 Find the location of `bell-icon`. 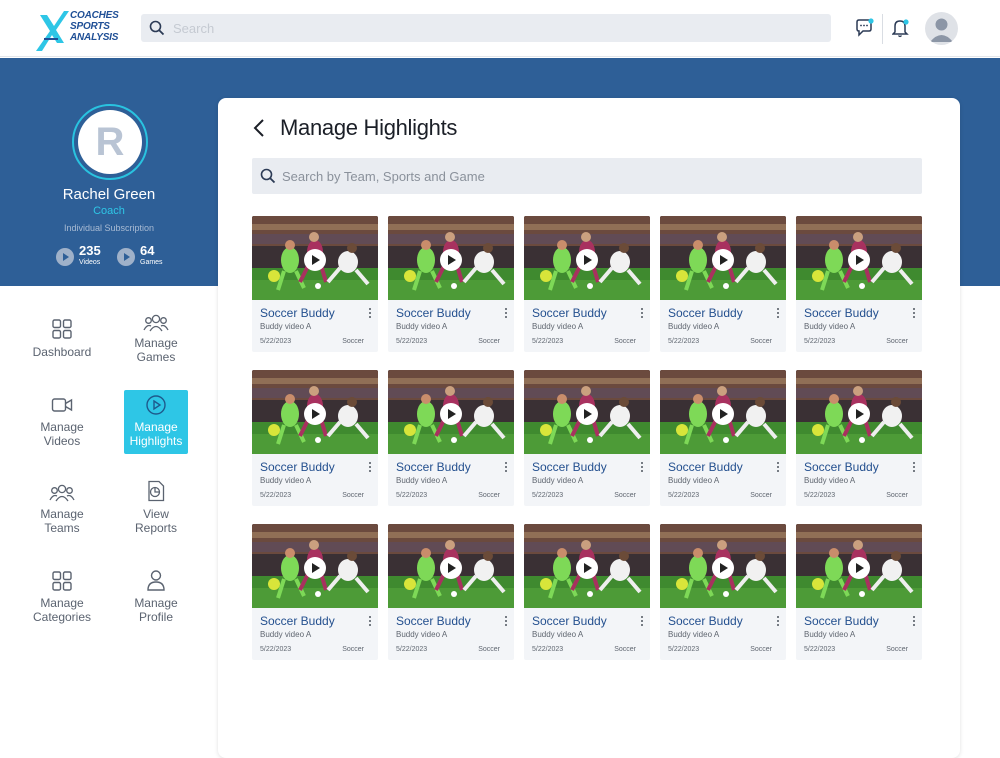

bell-icon is located at coordinates (901, 28).